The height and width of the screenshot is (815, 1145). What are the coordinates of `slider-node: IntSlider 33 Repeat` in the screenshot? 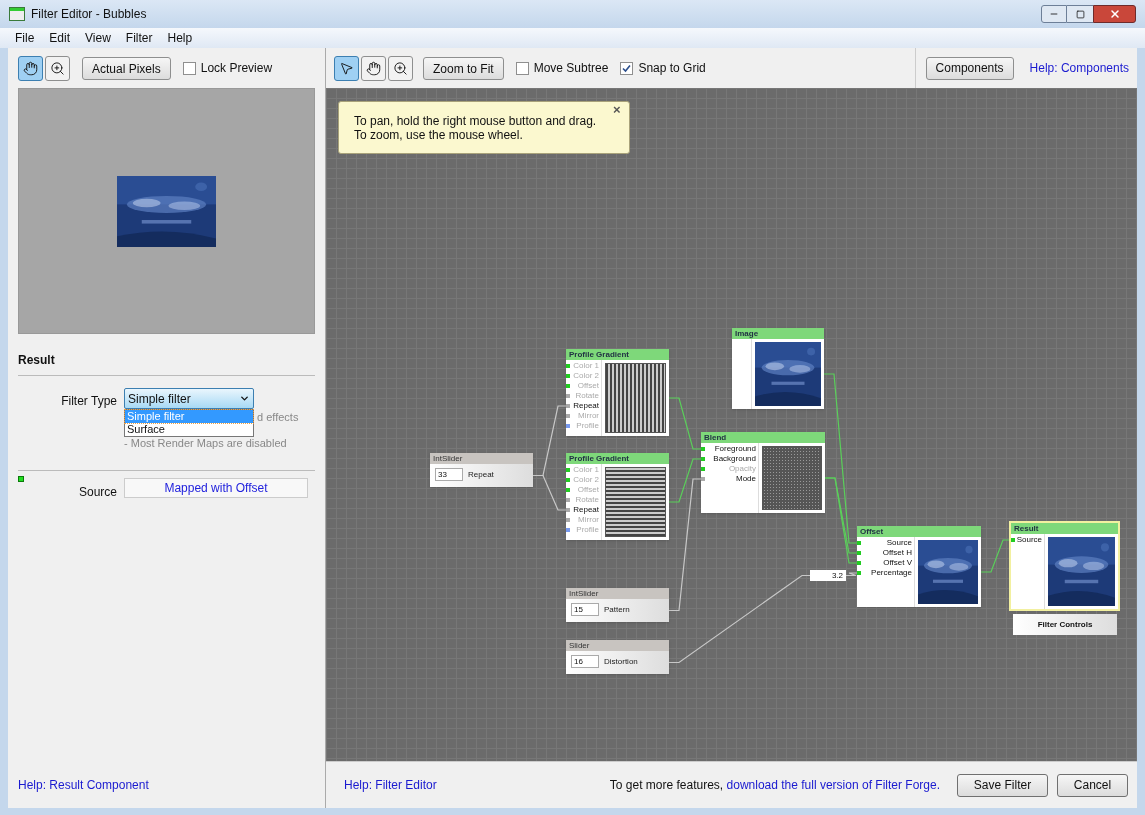 It's located at (481, 470).